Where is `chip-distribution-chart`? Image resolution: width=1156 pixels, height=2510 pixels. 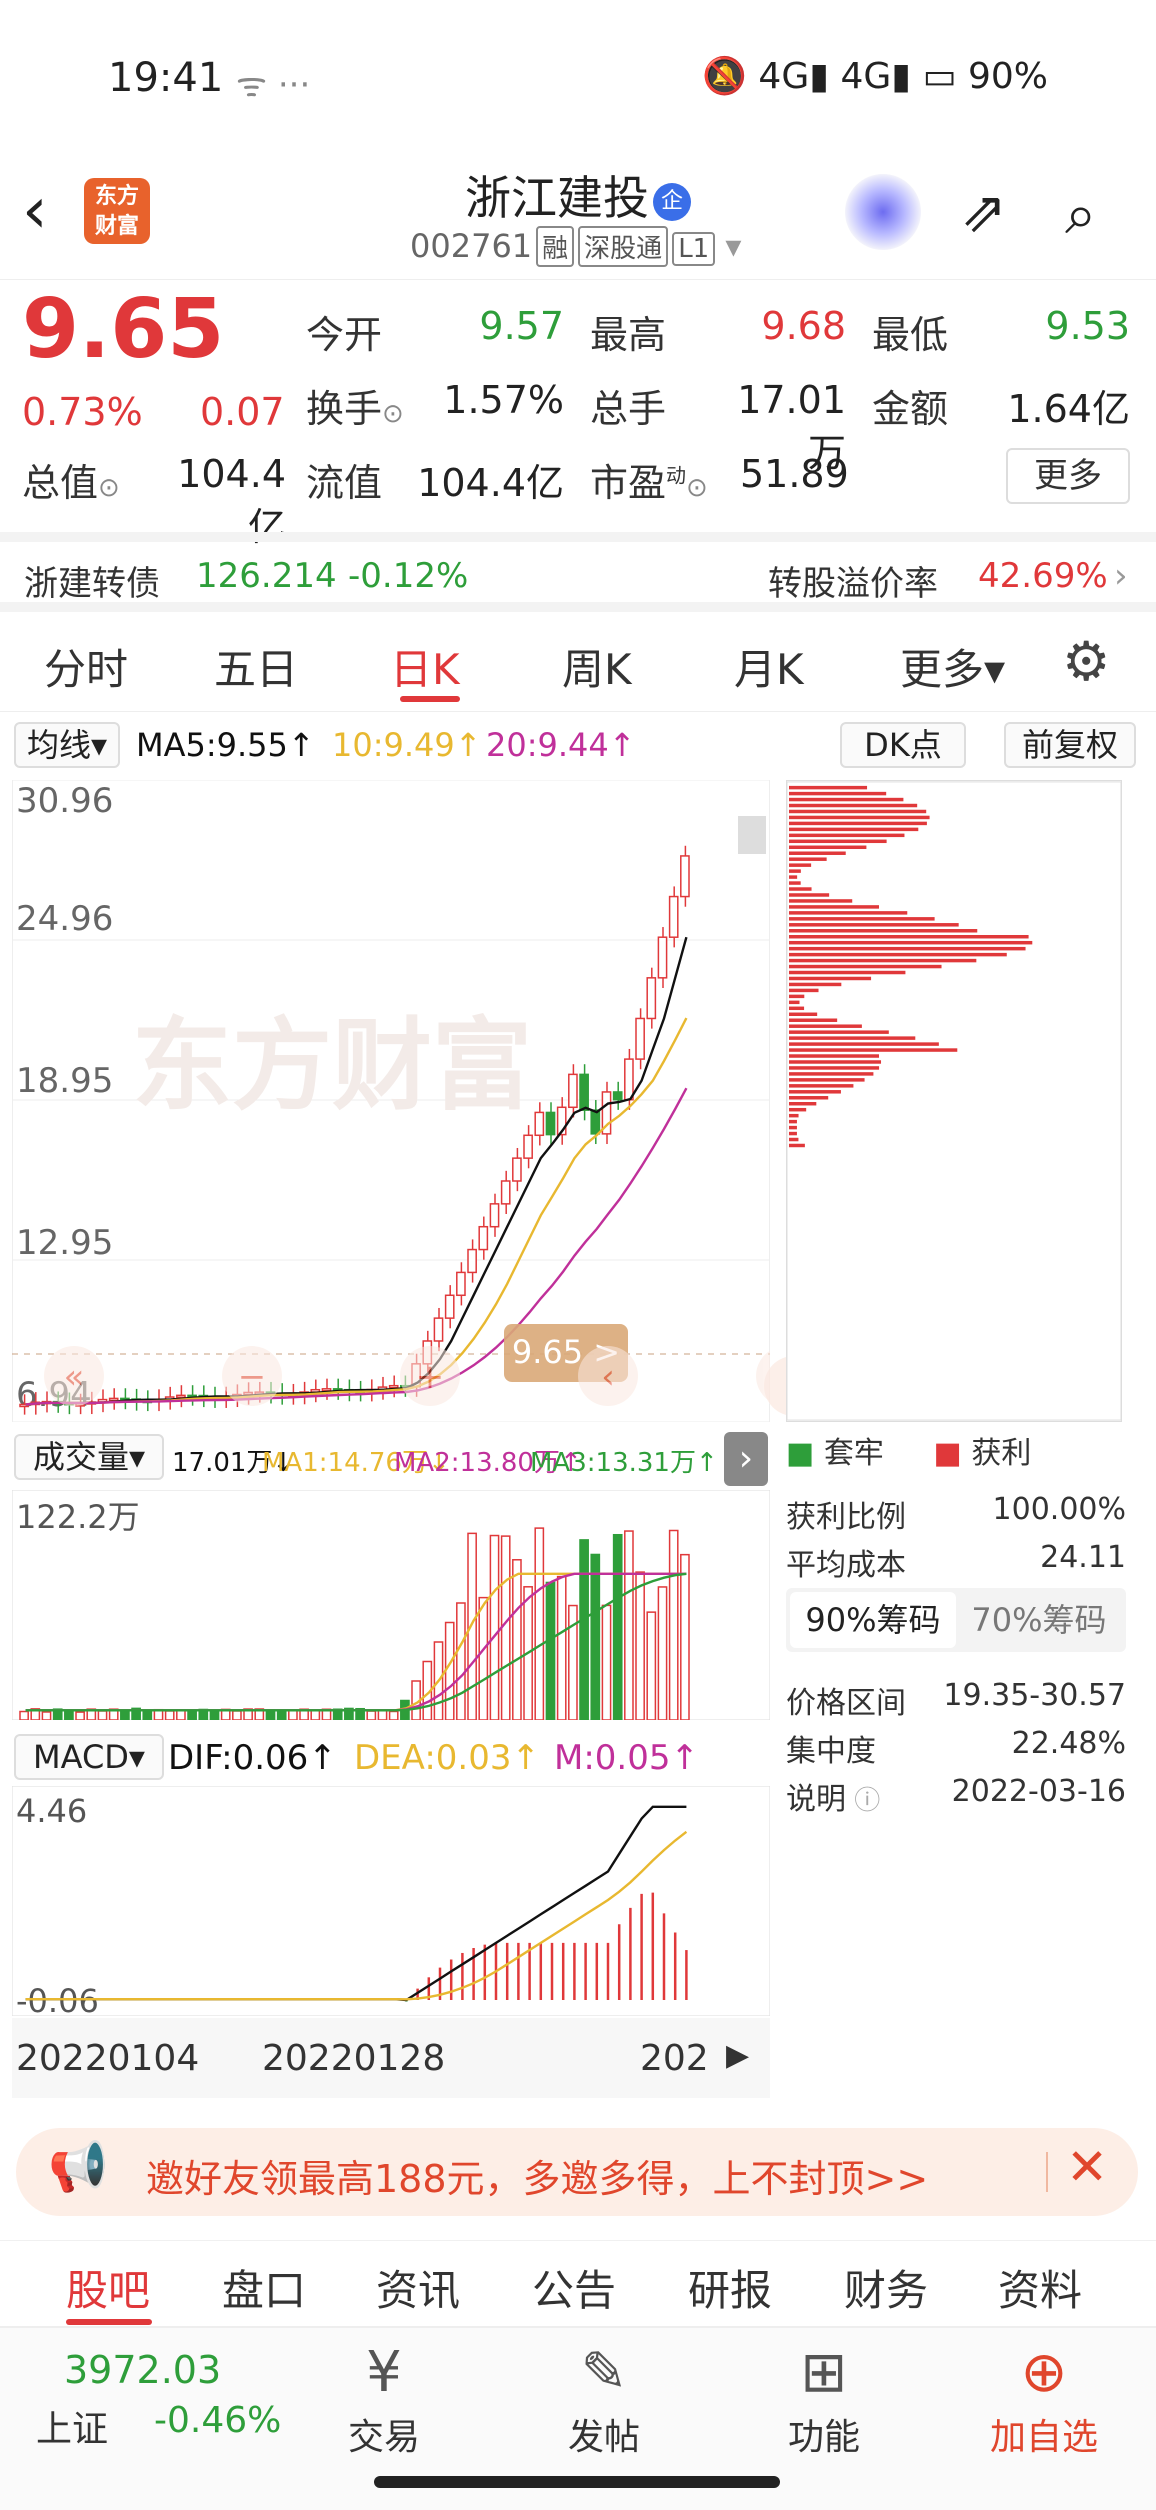
chip-distribution-chart is located at coordinates (954, 1101).